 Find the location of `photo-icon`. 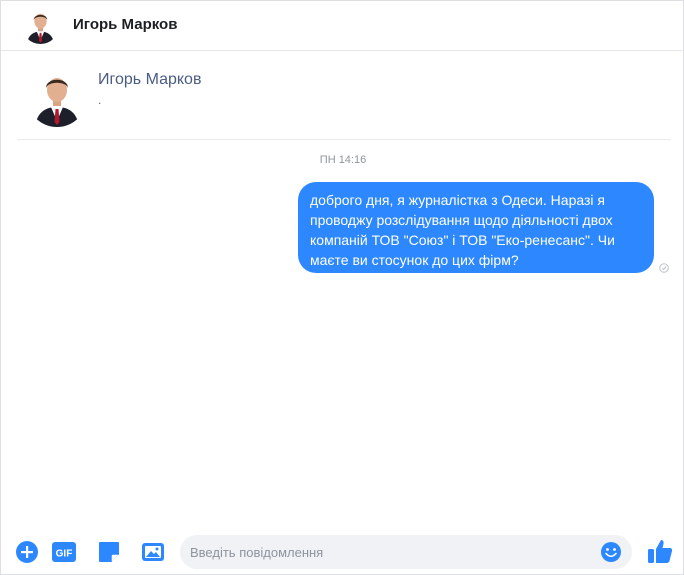

photo-icon is located at coordinates (153, 552).